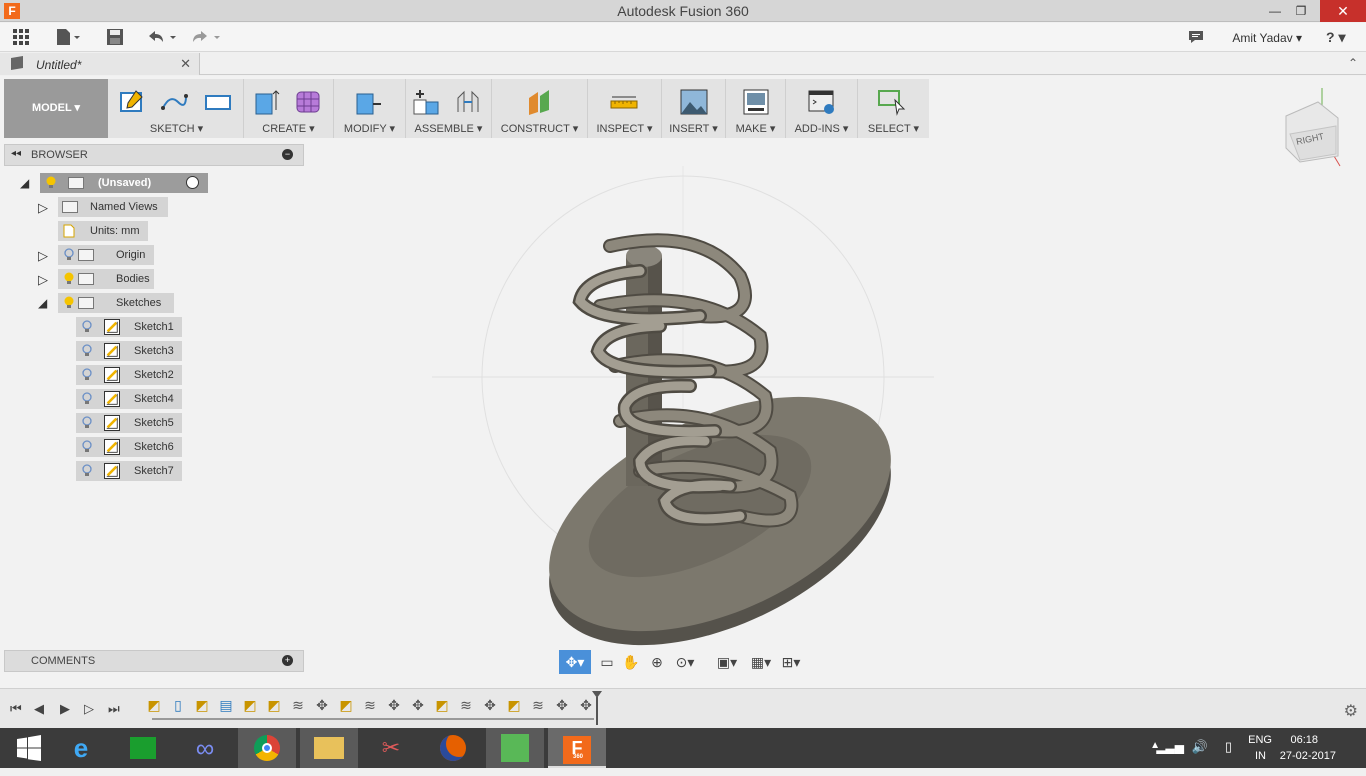  Describe the element at coordinates (685, 662) in the screenshot. I see `zoom-window-icon: ⊙▾` at that location.